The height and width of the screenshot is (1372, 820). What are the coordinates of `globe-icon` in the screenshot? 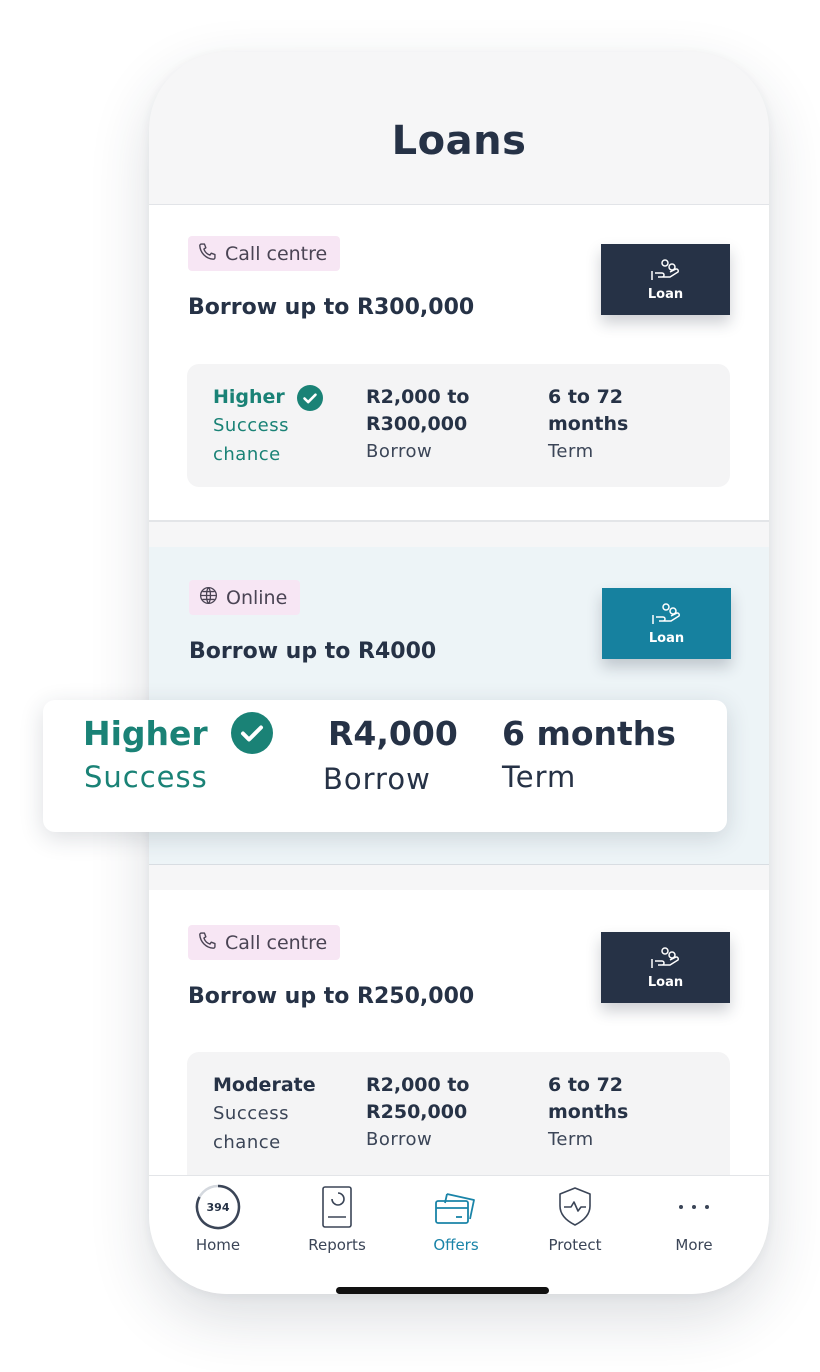 It's located at (208, 598).